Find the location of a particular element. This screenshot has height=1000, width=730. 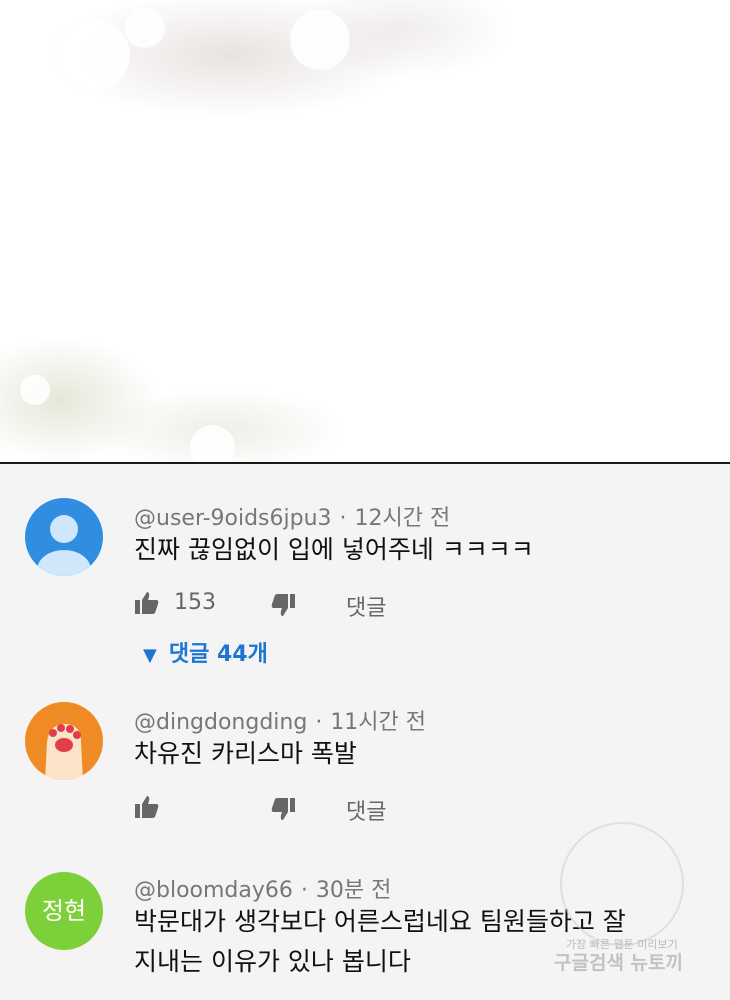

caret-down-icon: ▼ is located at coordinates (150, 655).